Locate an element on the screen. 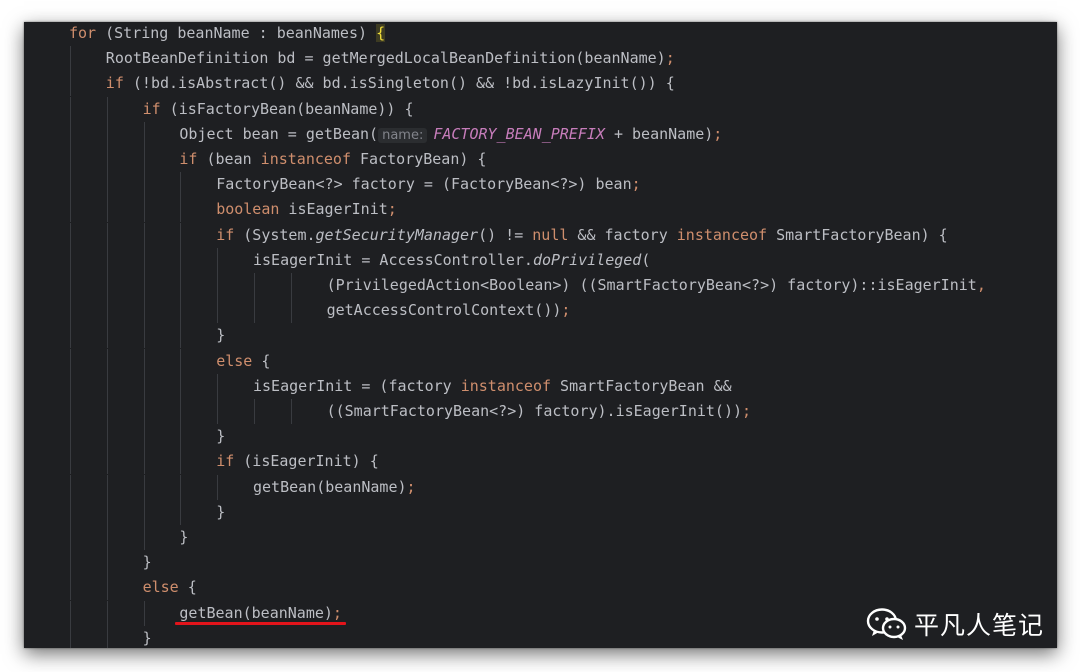 This screenshot has height=672, width=1080. code-line: getBean(beanName); is located at coordinates (540, 487).